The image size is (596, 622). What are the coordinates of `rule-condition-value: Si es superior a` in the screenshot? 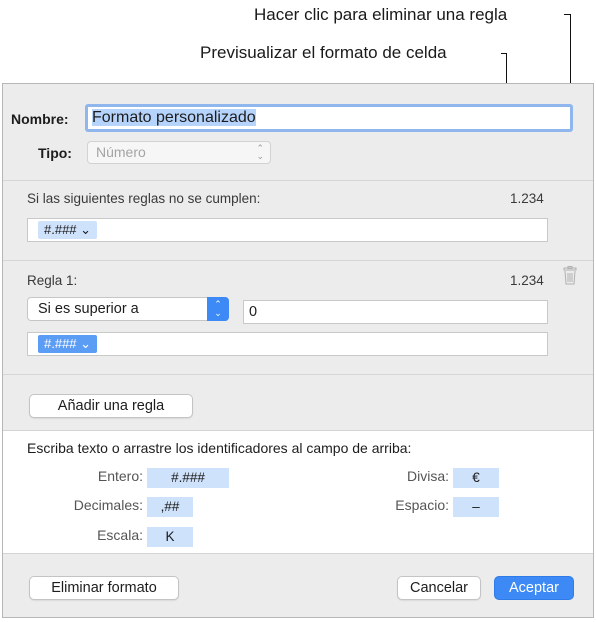 It's located at (88, 309).